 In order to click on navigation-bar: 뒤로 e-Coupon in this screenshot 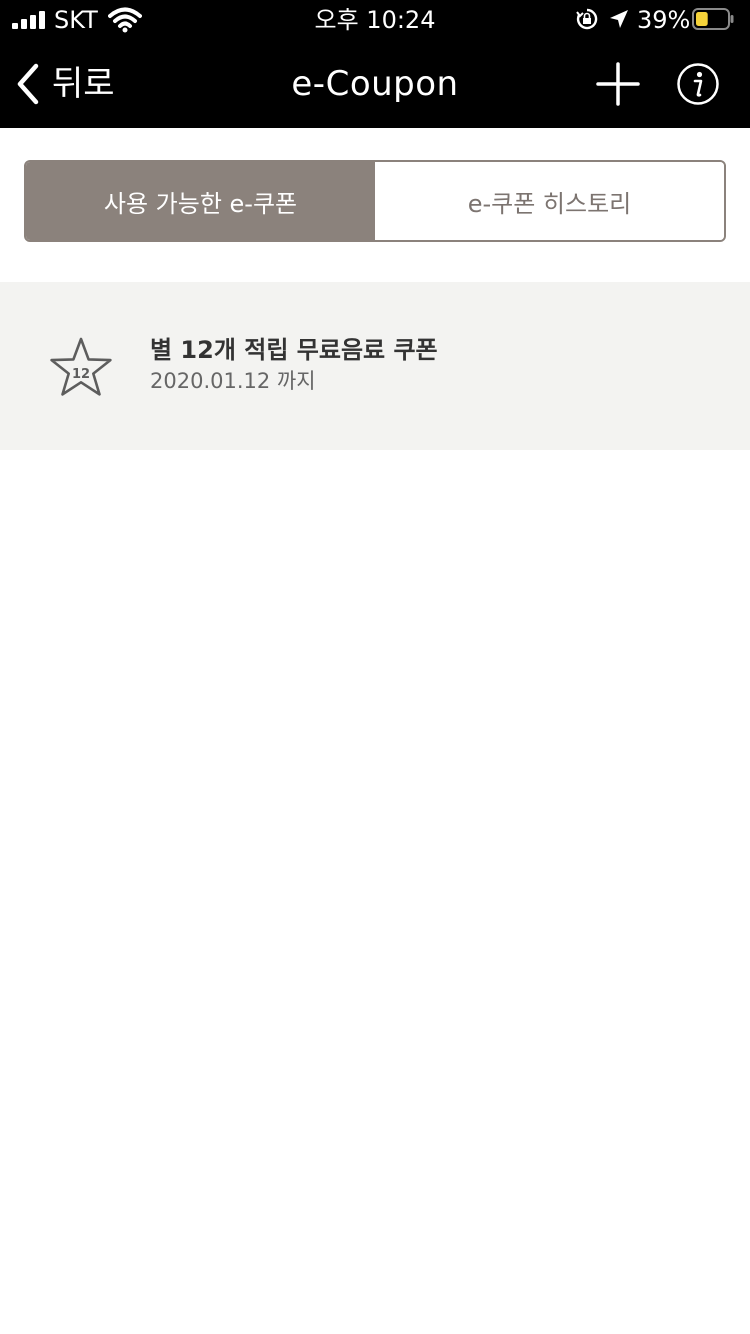, I will do `click(375, 84)`.